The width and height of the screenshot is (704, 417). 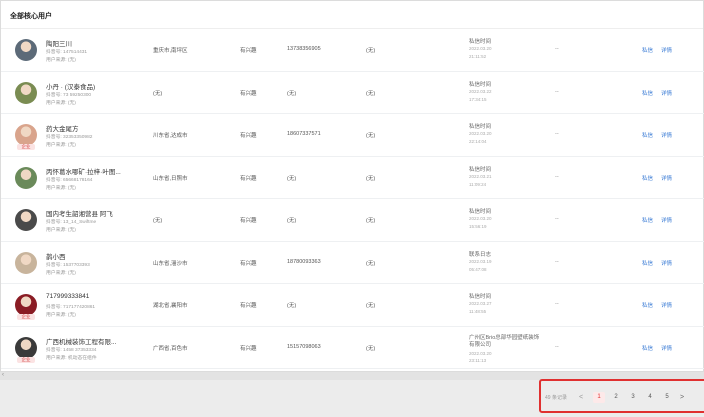 What do you see at coordinates (480, 91) in the screenshot?
I see `last-contact-date: 2022.03.22` at bounding box center [480, 91].